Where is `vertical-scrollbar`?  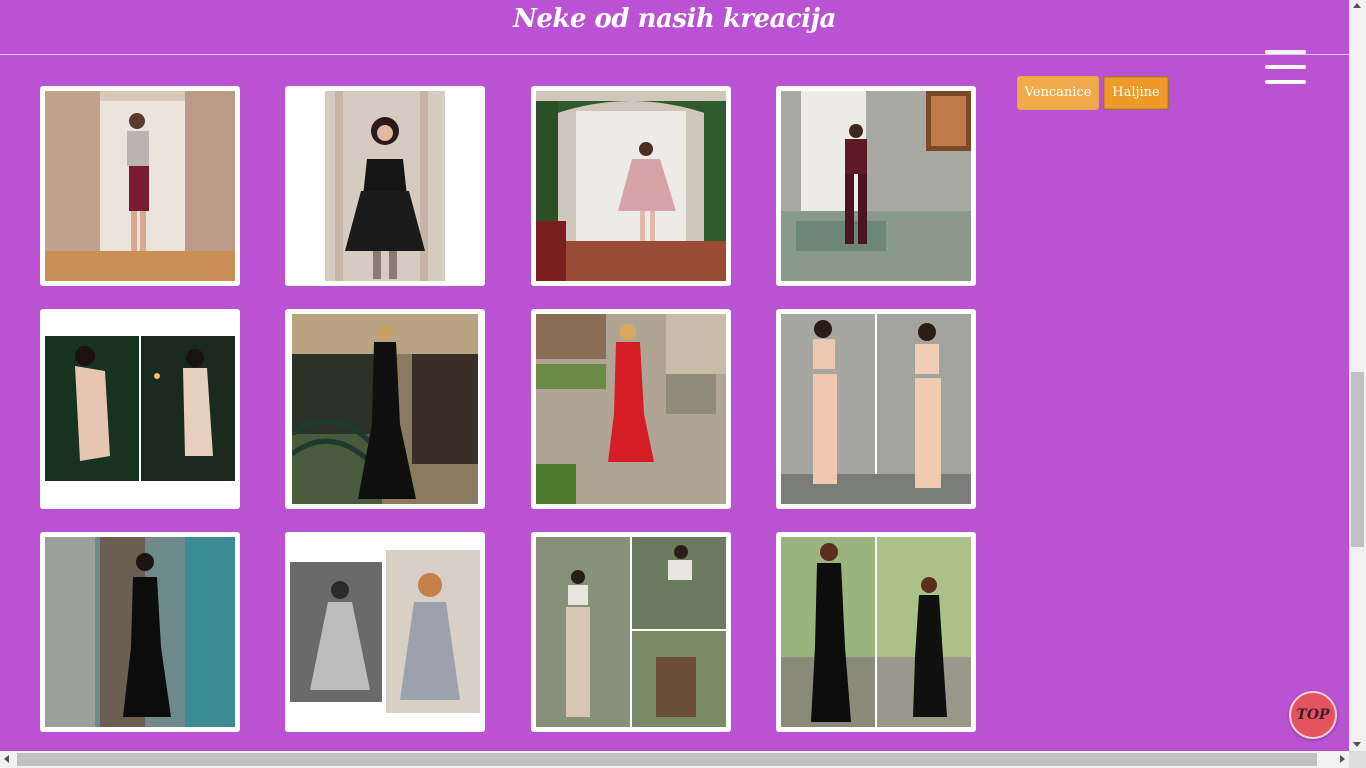 vertical-scrollbar is located at coordinates (1357, 375).